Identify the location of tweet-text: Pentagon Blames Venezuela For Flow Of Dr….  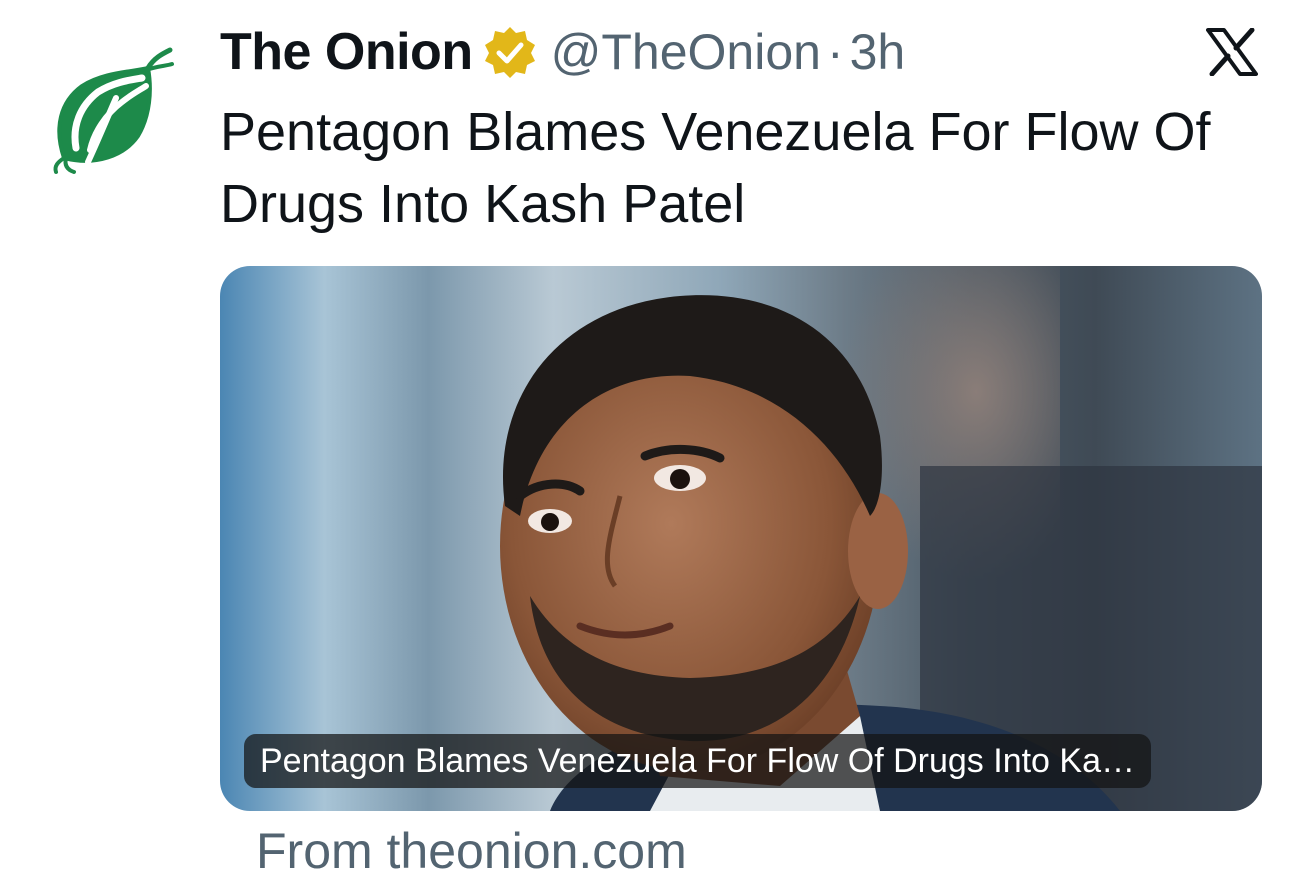
(715, 168).